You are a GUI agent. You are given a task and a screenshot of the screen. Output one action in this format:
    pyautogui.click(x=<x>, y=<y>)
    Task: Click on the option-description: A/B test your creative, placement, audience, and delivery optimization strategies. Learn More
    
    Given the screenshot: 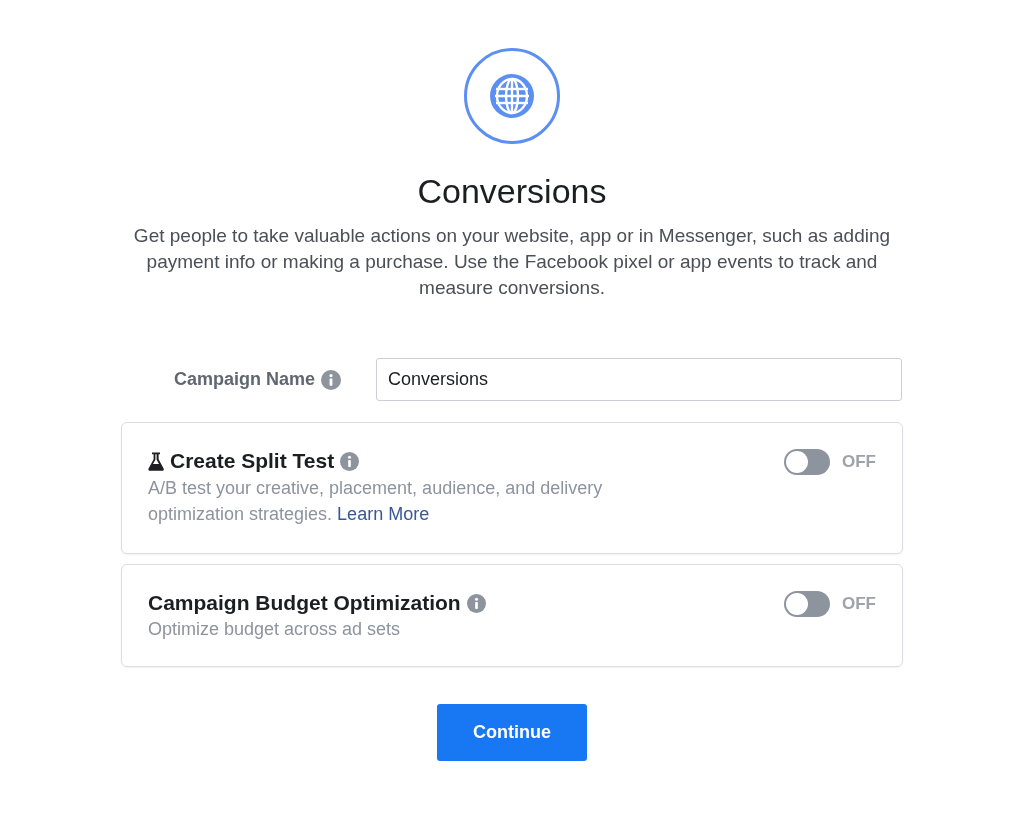 What is the action you would take?
    pyautogui.click(x=376, y=501)
    